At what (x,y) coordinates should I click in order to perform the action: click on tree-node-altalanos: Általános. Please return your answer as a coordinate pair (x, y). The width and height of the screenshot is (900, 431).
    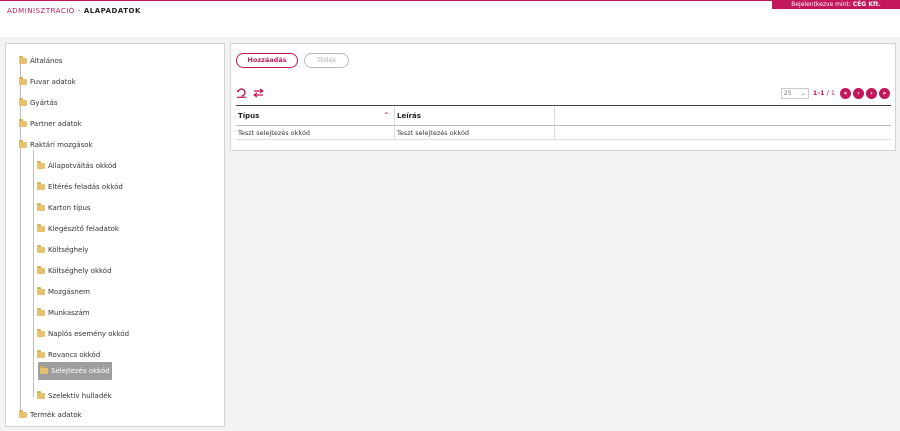
    Looking at the image, I should click on (40, 61).